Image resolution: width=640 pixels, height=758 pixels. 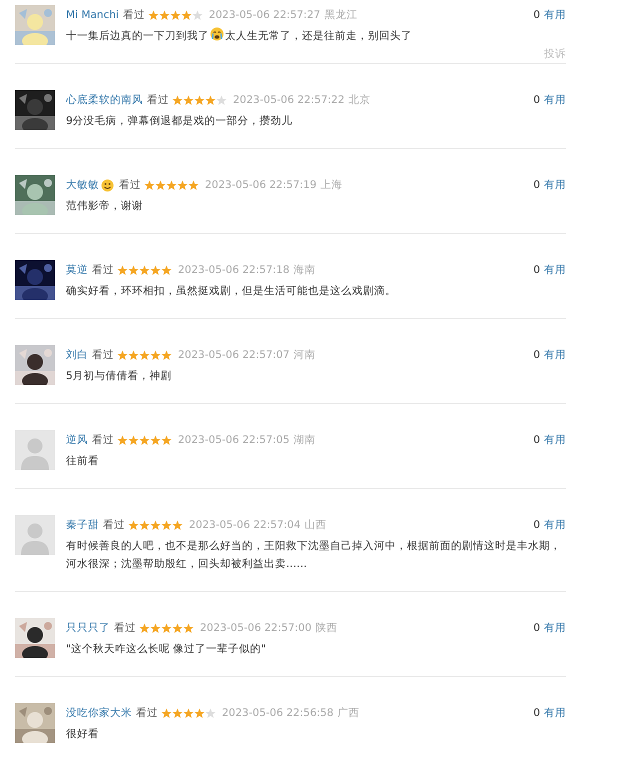 What do you see at coordinates (261, 185) in the screenshot?
I see `comment-time: 2023-05-06 22:57:19` at bounding box center [261, 185].